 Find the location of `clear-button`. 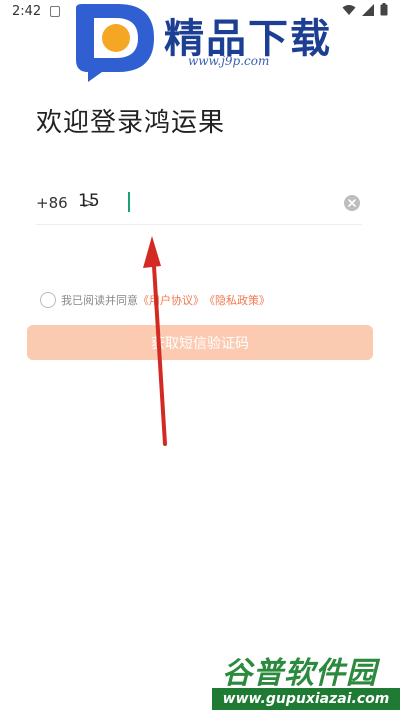

clear-button is located at coordinates (352, 203).